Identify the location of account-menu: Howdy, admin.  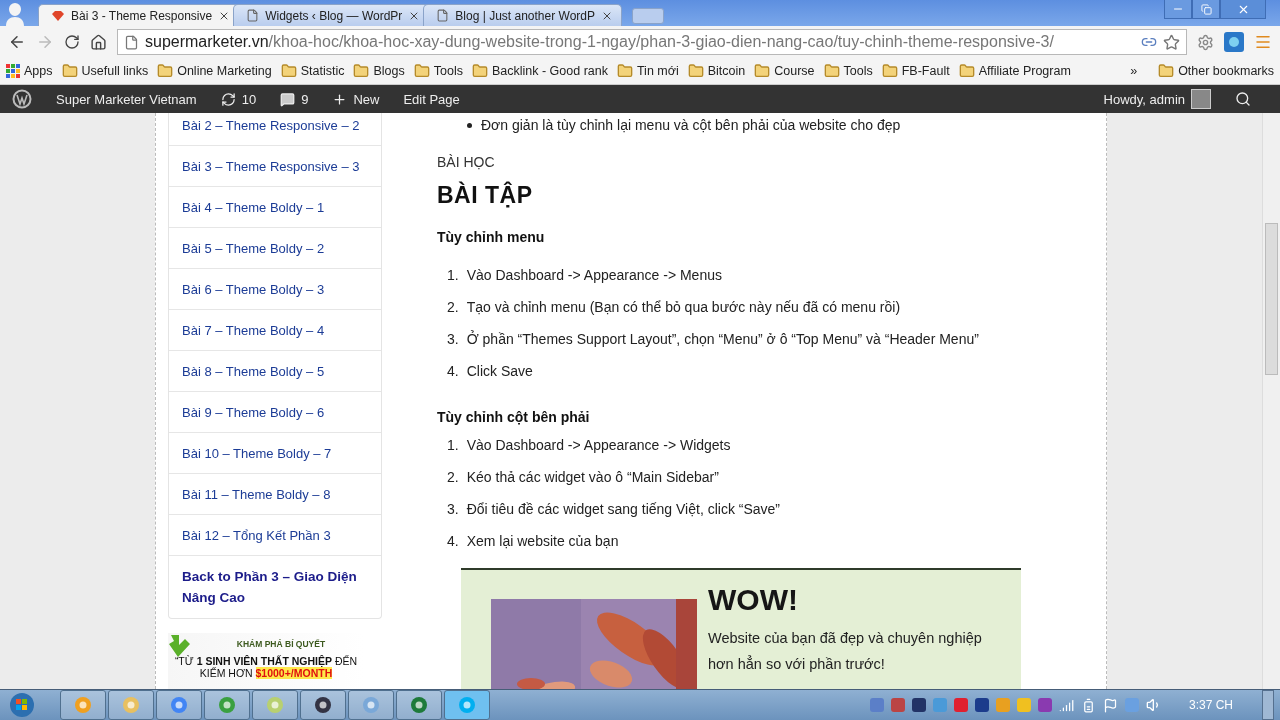
(1157, 99).